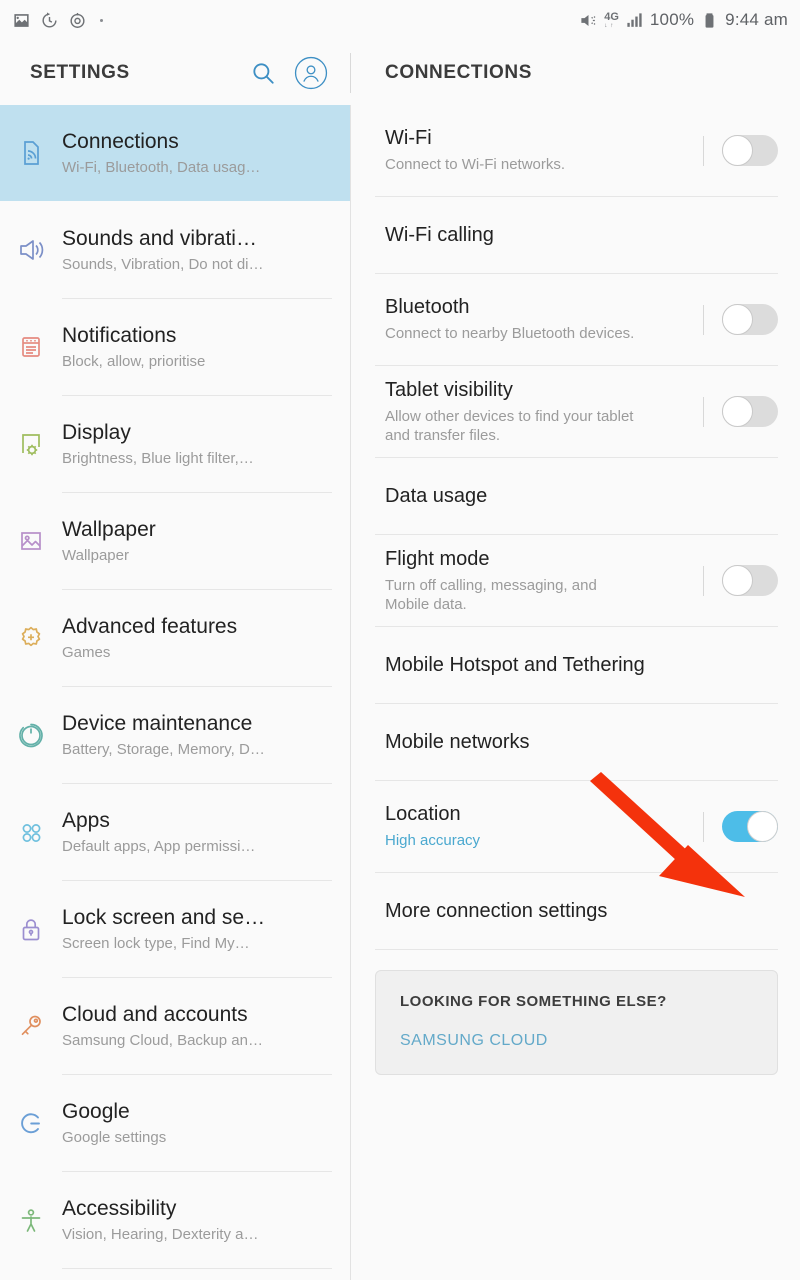 The height and width of the screenshot is (1280, 800). What do you see at coordinates (31, 832) in the screenshot?
I see `apps-icon` at bounding box center [31, 832].